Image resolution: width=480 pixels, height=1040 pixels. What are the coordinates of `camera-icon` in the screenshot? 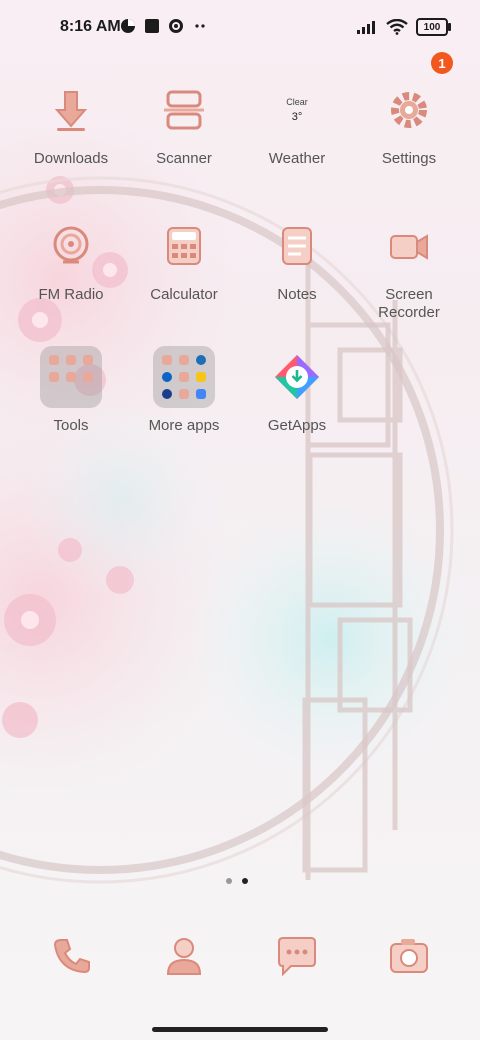 It's located at (409, 956).